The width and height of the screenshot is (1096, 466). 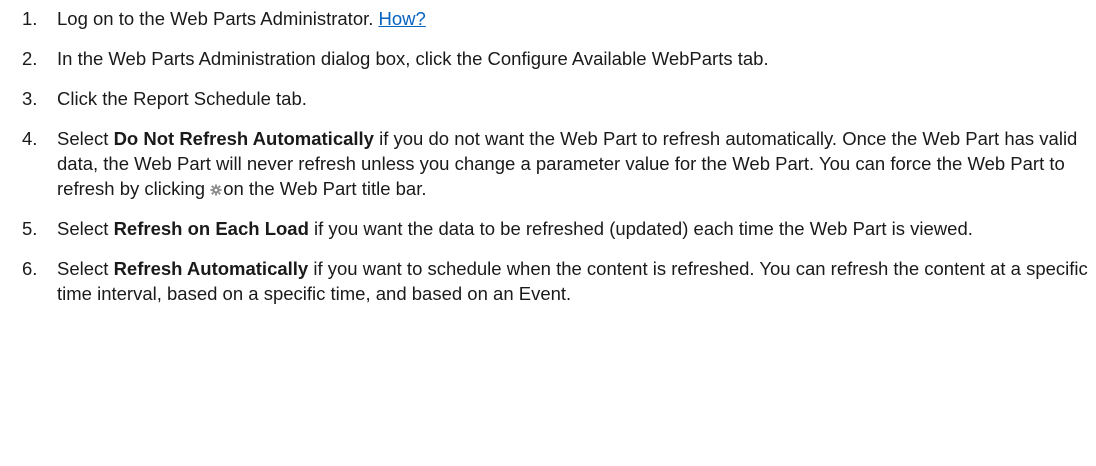 I want to click on option-refresh-automatically: Refresh Automatically, so click(x=211, y=268).